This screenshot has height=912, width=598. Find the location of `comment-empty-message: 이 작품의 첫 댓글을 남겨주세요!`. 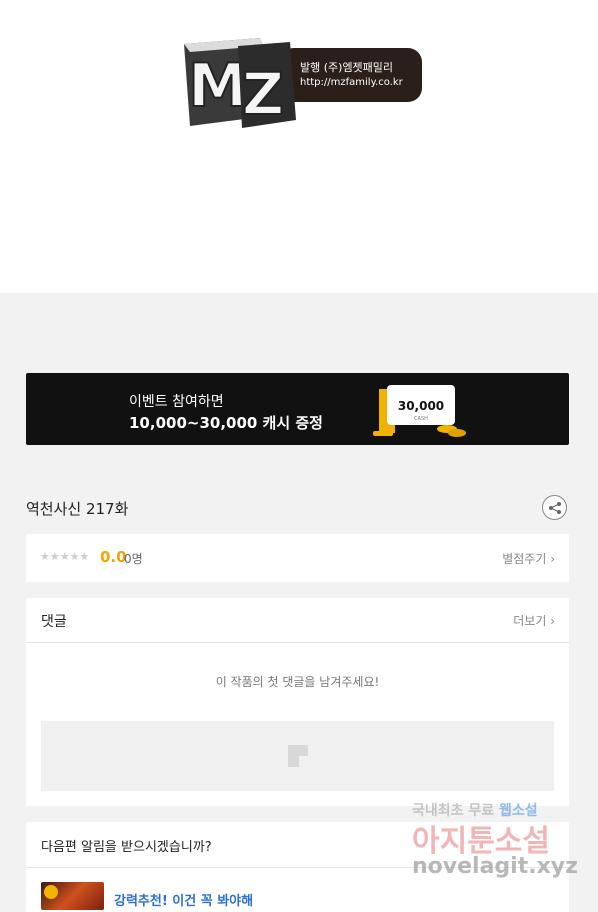

comment-empty-message: 이 작품의 첫 댓글을 남겨주세요! is located at coordinates (297, 682).